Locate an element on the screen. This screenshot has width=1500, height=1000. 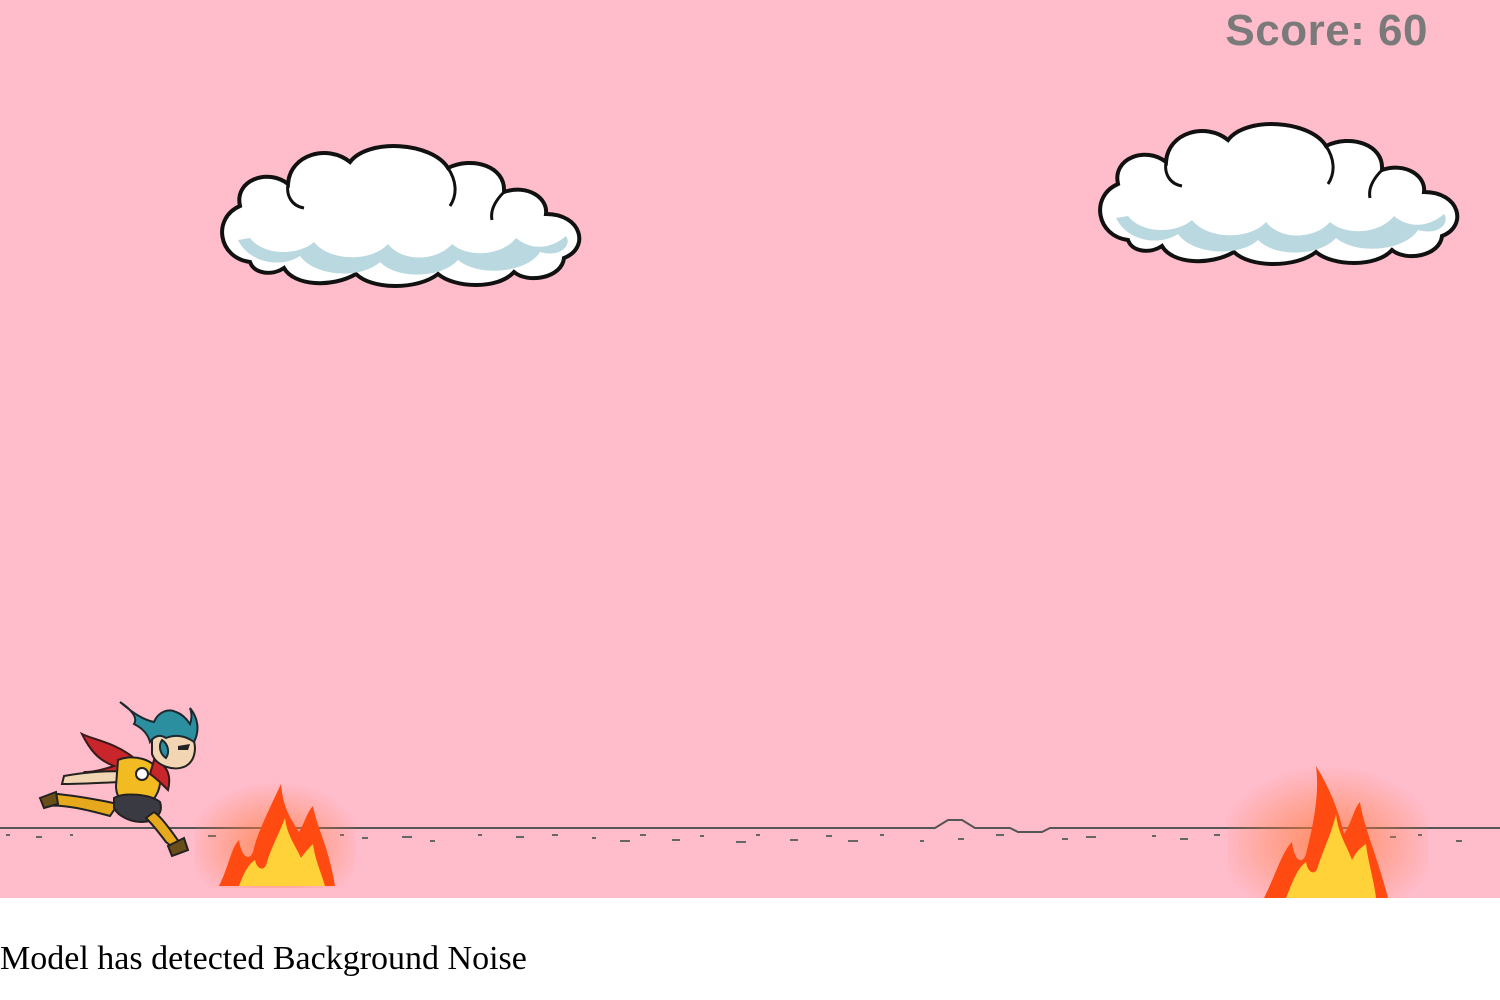
score-display: Score: 60 is located at coordinates (1326, 30).